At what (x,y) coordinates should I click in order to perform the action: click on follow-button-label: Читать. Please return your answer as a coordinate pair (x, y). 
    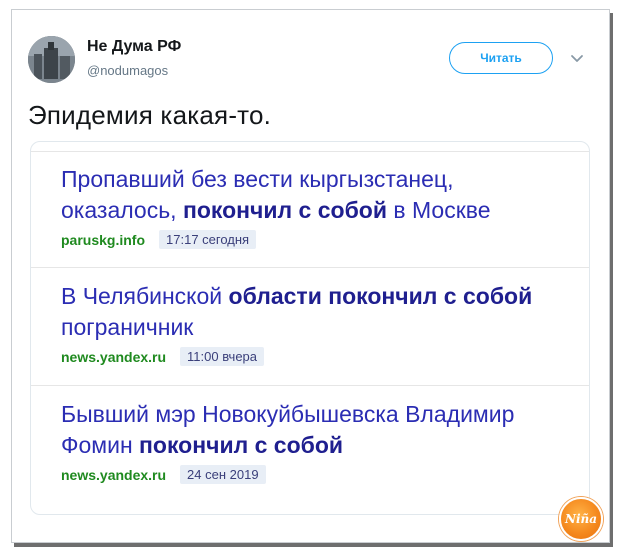
    Looking at the image, I should click on (501, 58).